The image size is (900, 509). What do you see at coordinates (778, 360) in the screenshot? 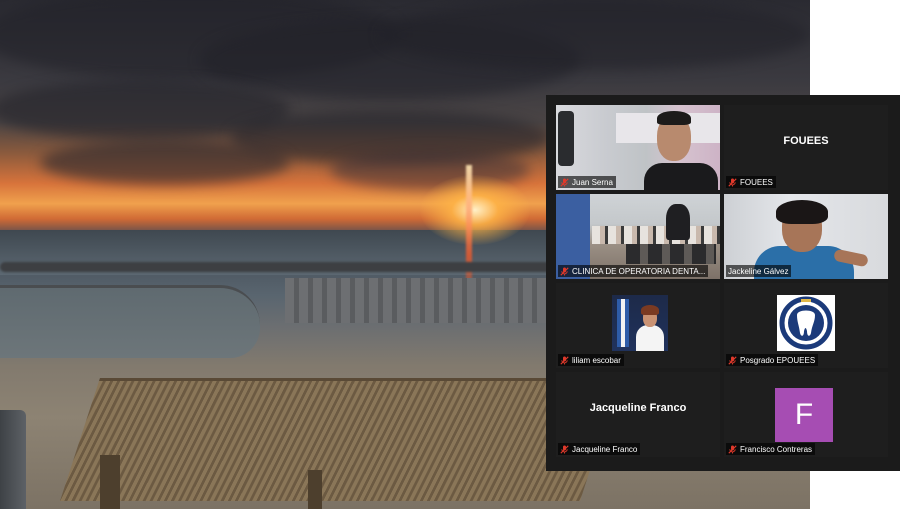
I see `participant-name: Posgrado EPOUEES` at bounding box center [778, 360].